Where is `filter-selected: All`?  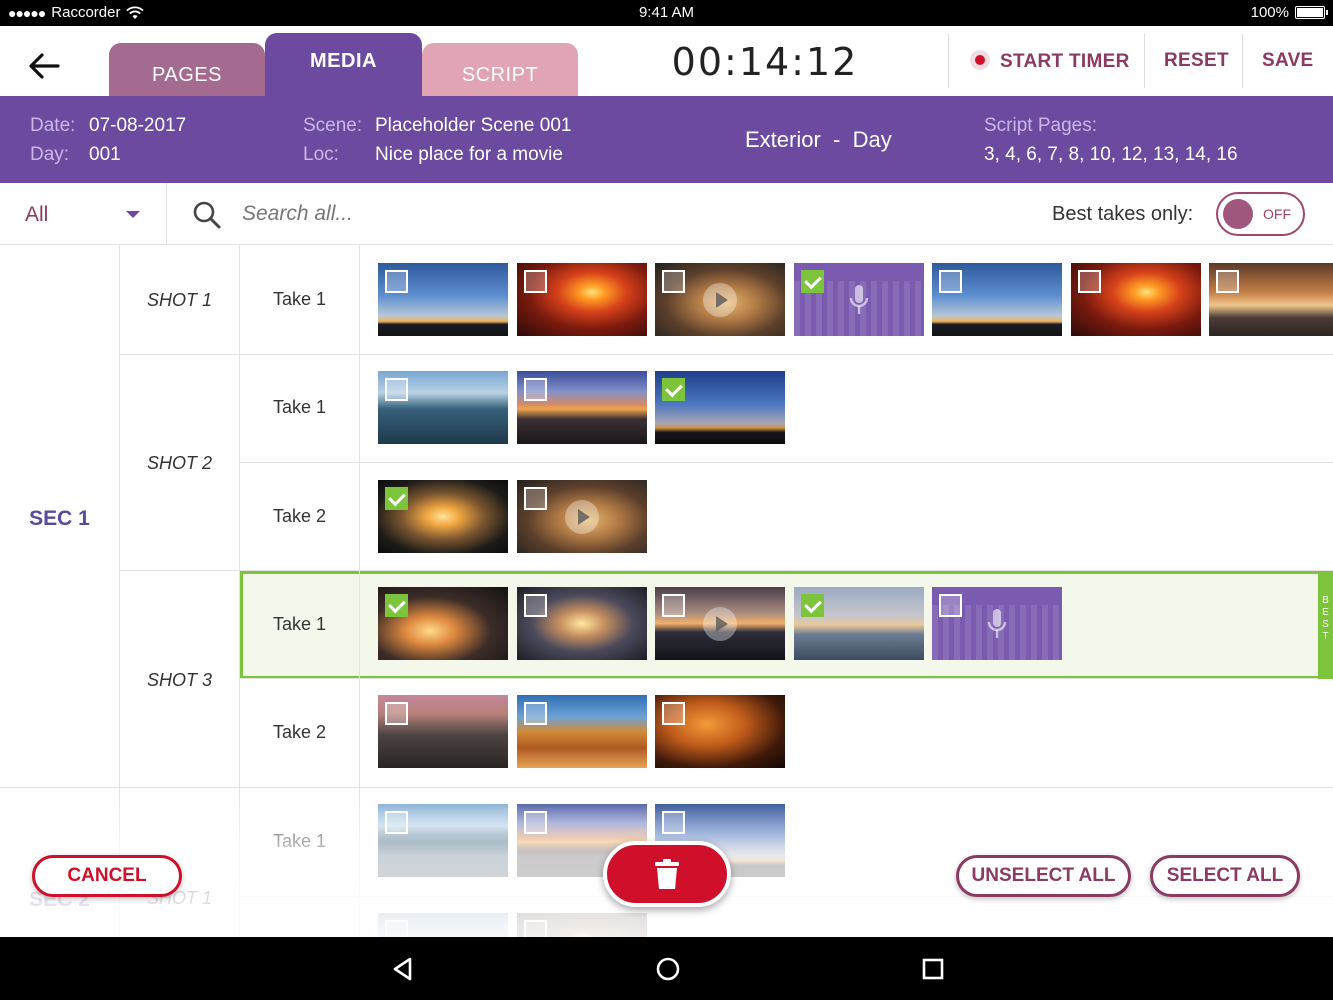
filter-selected: All is located at coordinates (37, 214).